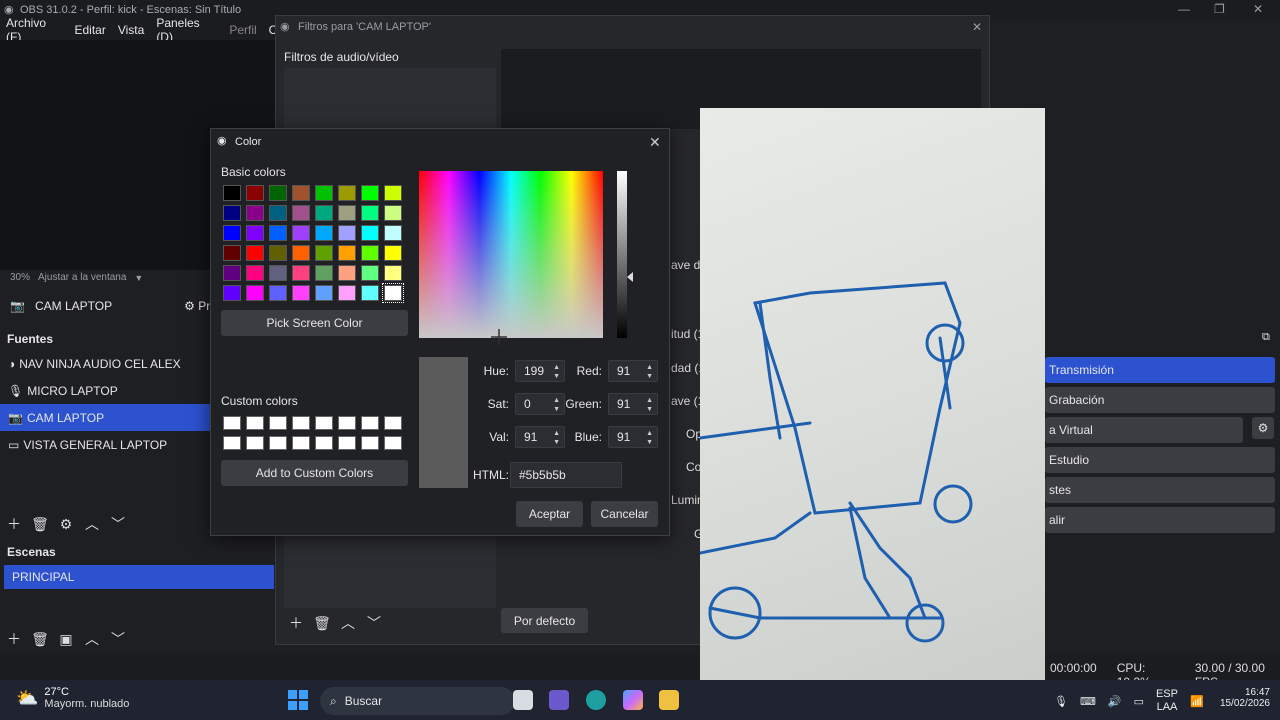 The height and width of the screenshot is (720, 1280). I want to click on html-hex-input: #5b5b5b, so click(566, 475).